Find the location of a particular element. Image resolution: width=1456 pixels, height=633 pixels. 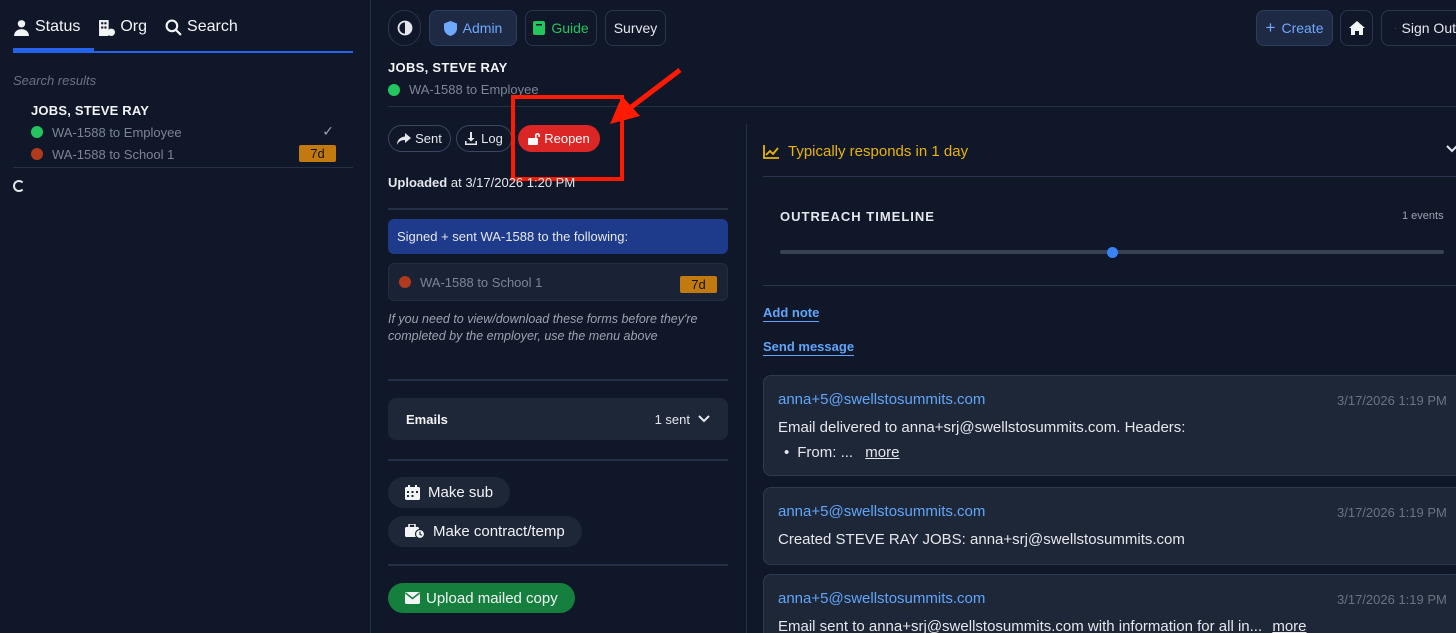

envelope-icon is located at coordinates (412, 598).